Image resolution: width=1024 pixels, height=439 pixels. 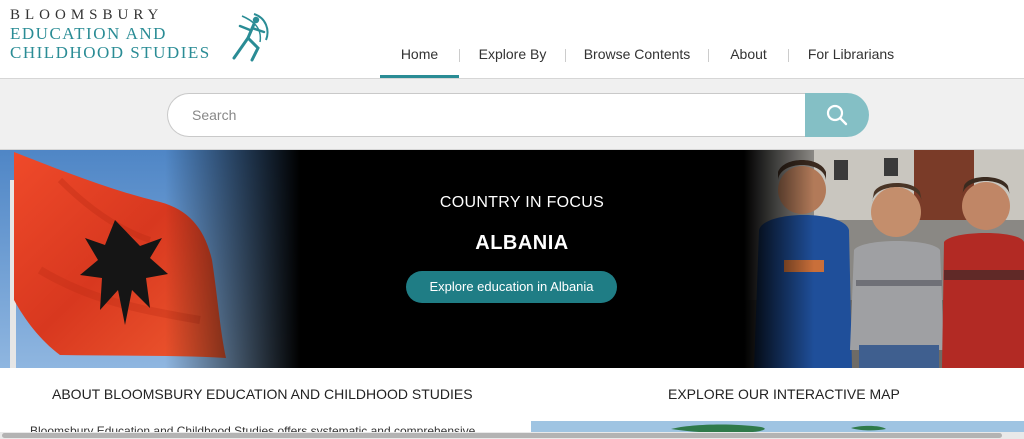 I want to click on albanian-flag-image, so click(x=150, y=259).